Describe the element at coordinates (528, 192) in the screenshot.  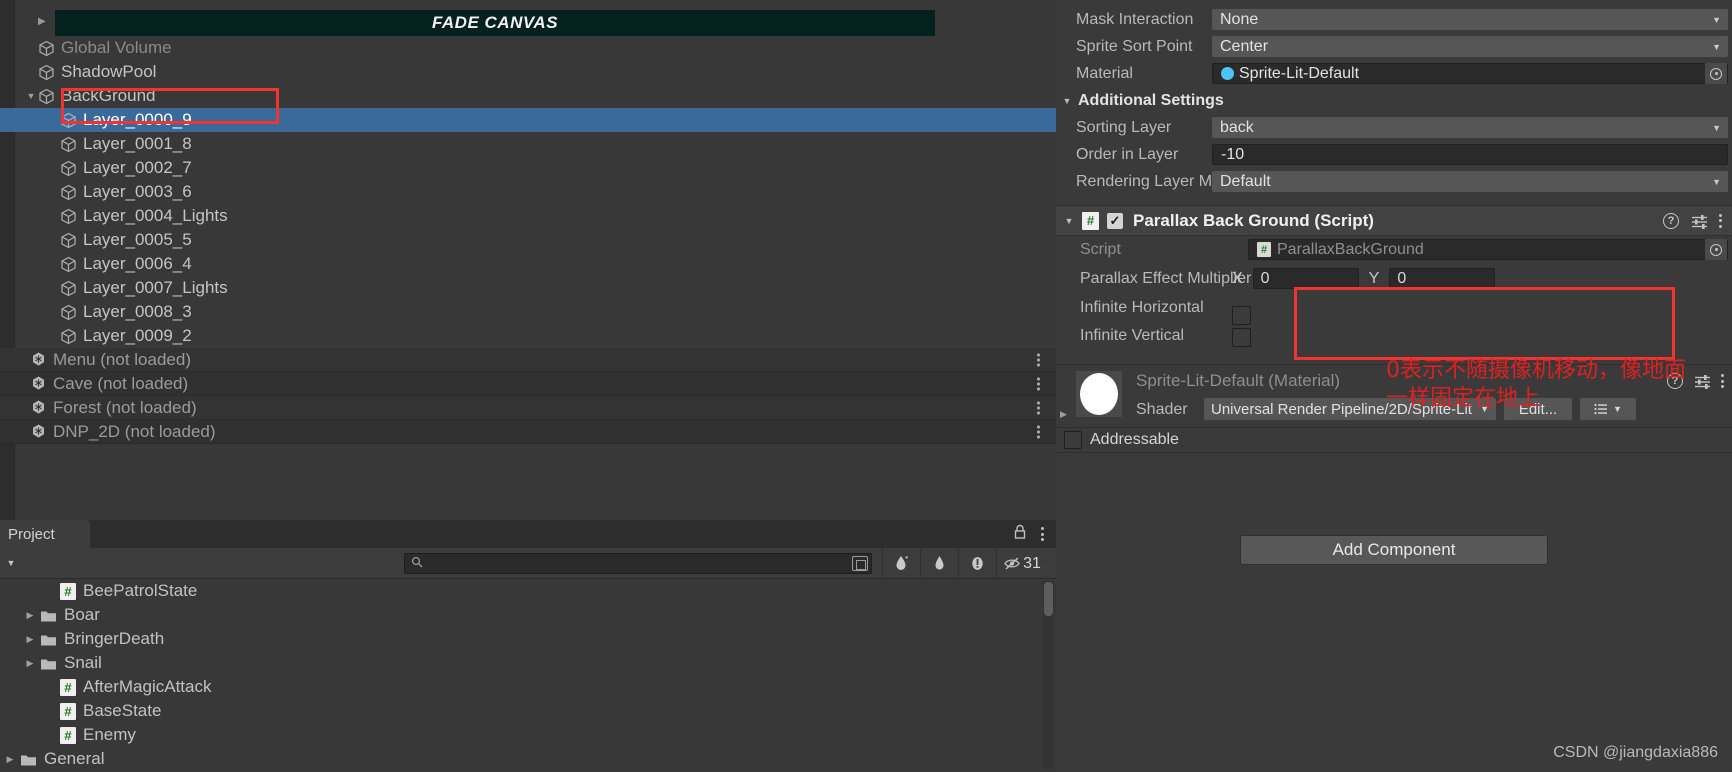
I see `hierarchy-item: Layer_0003_6` at that location.